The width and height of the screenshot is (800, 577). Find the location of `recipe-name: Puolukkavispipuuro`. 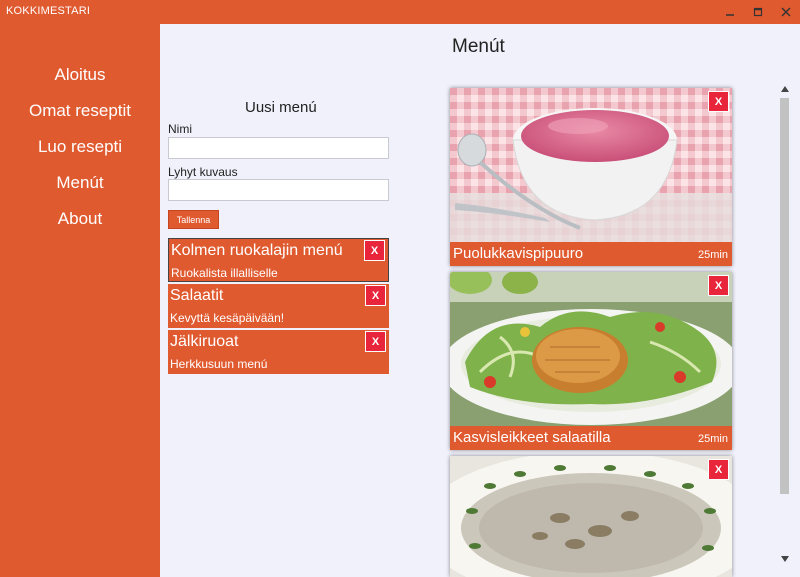

recipe-name: Puolukkavispipuuro is located at coordinates (518, 253).